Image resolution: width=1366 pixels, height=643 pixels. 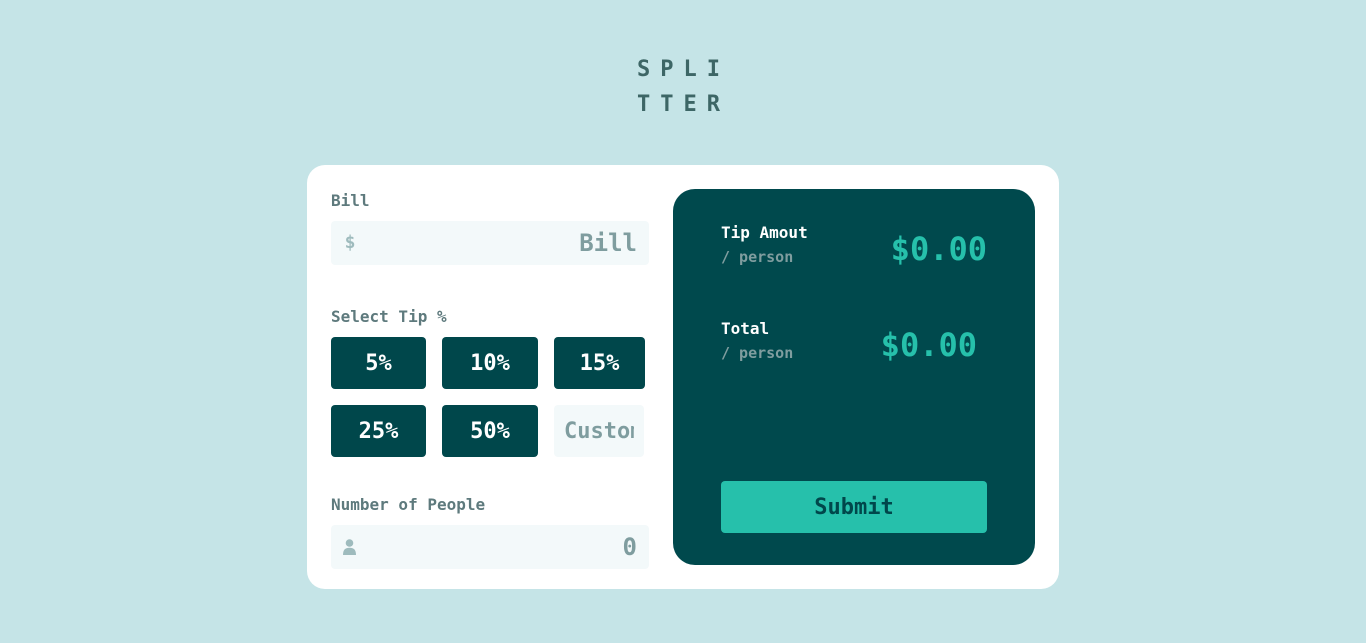 What do you see at coordinates (599, 431) in the screenshot?
I see `custom-tip-input` at bounding box center [599, 431].